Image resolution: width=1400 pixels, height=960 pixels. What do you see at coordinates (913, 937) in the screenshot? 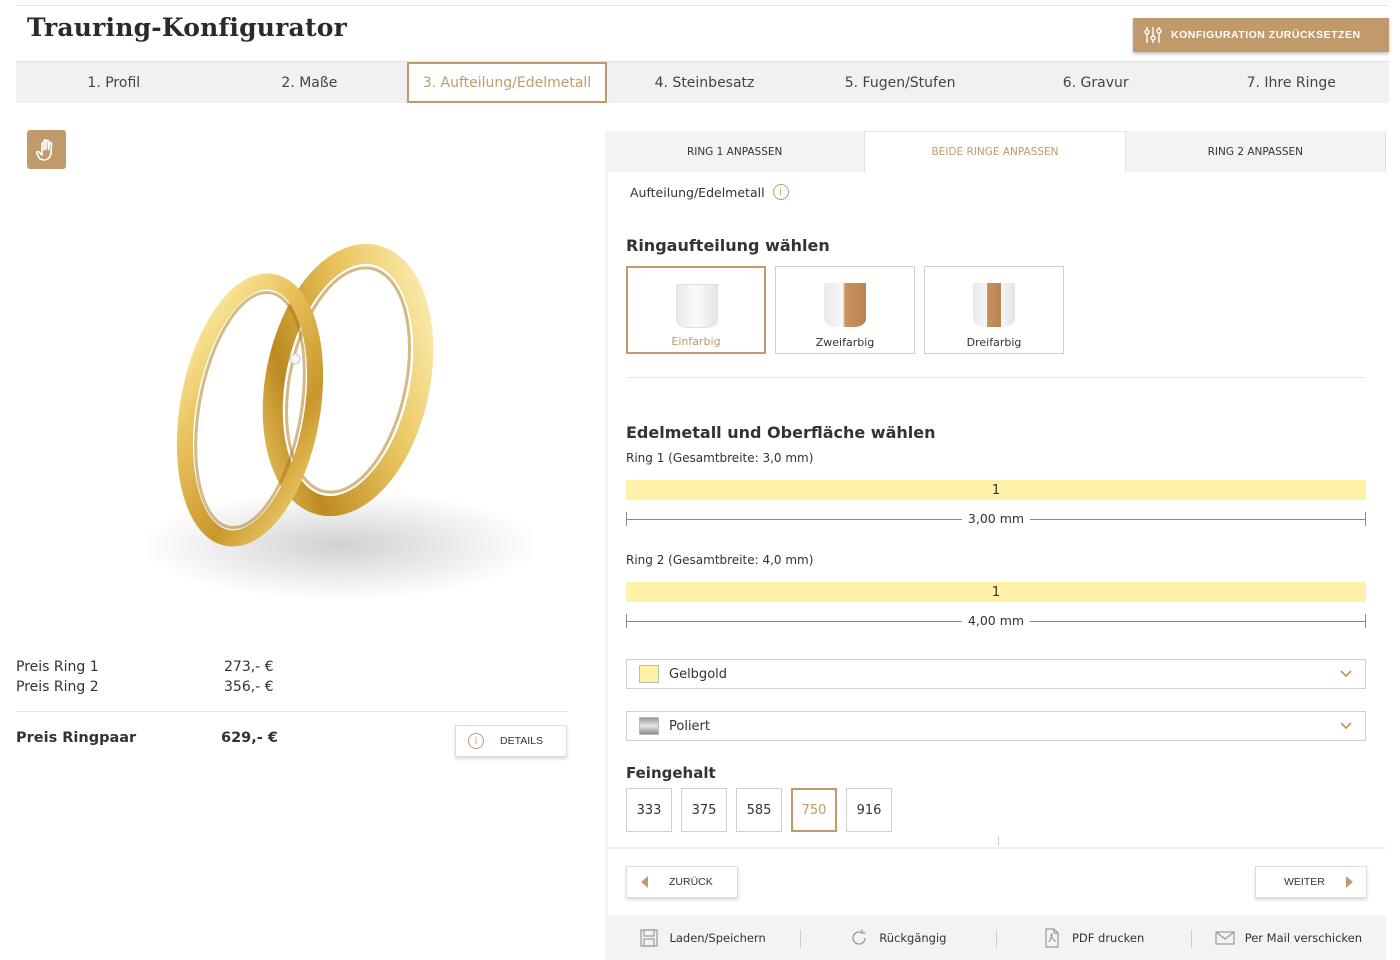
I see `undo-label: Rückgängig` at bounding box center [913, 937].